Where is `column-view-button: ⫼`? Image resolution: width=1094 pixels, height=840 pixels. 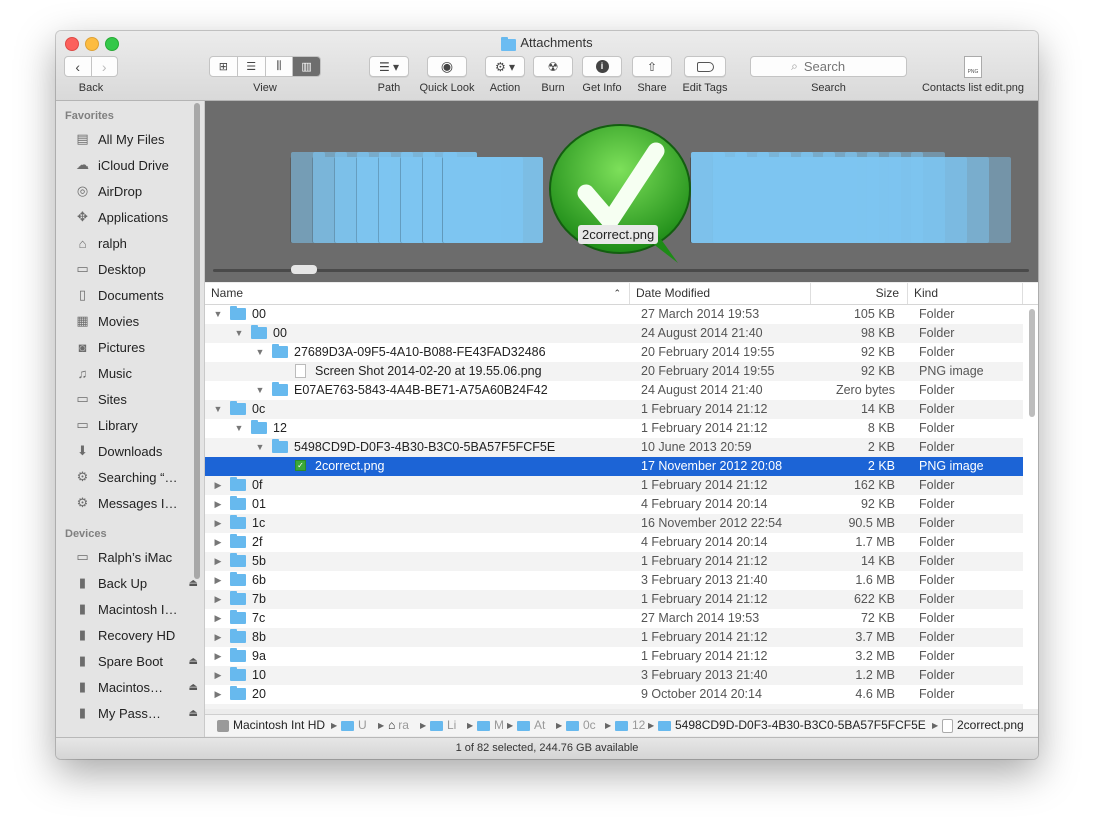
column-view-button: ⫼ is located at coordinates (280, 66).